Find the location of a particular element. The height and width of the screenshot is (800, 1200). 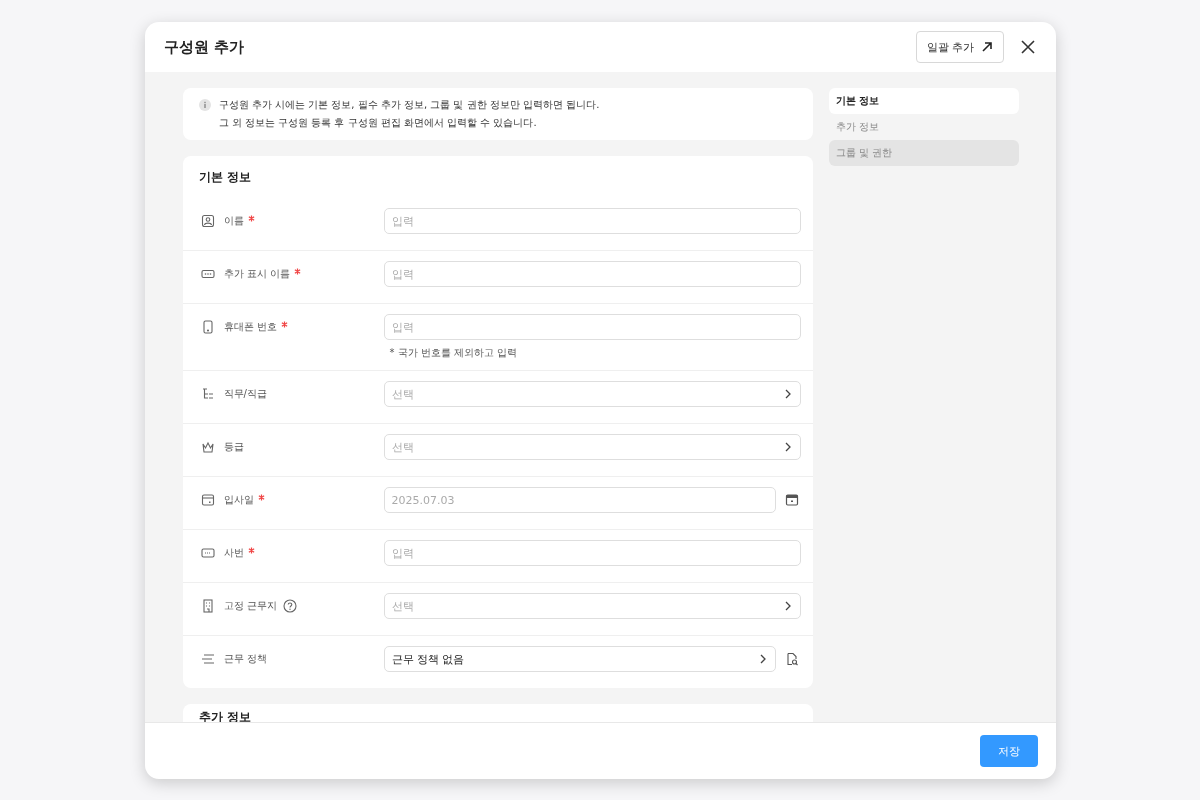

document-search-icon is located at coordinates (791, 659).